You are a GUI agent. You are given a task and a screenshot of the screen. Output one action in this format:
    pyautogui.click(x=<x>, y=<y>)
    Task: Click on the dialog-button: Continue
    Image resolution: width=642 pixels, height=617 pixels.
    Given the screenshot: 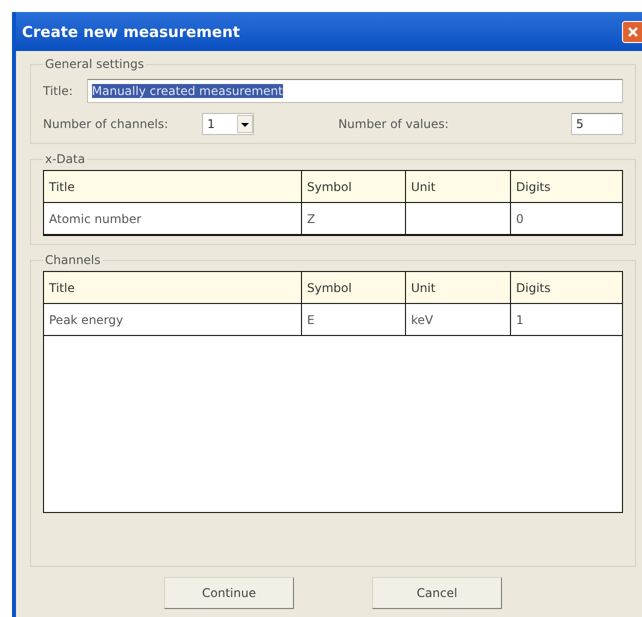 What is the action you would take?
    pyautogui.click(x=229, y=593)
    